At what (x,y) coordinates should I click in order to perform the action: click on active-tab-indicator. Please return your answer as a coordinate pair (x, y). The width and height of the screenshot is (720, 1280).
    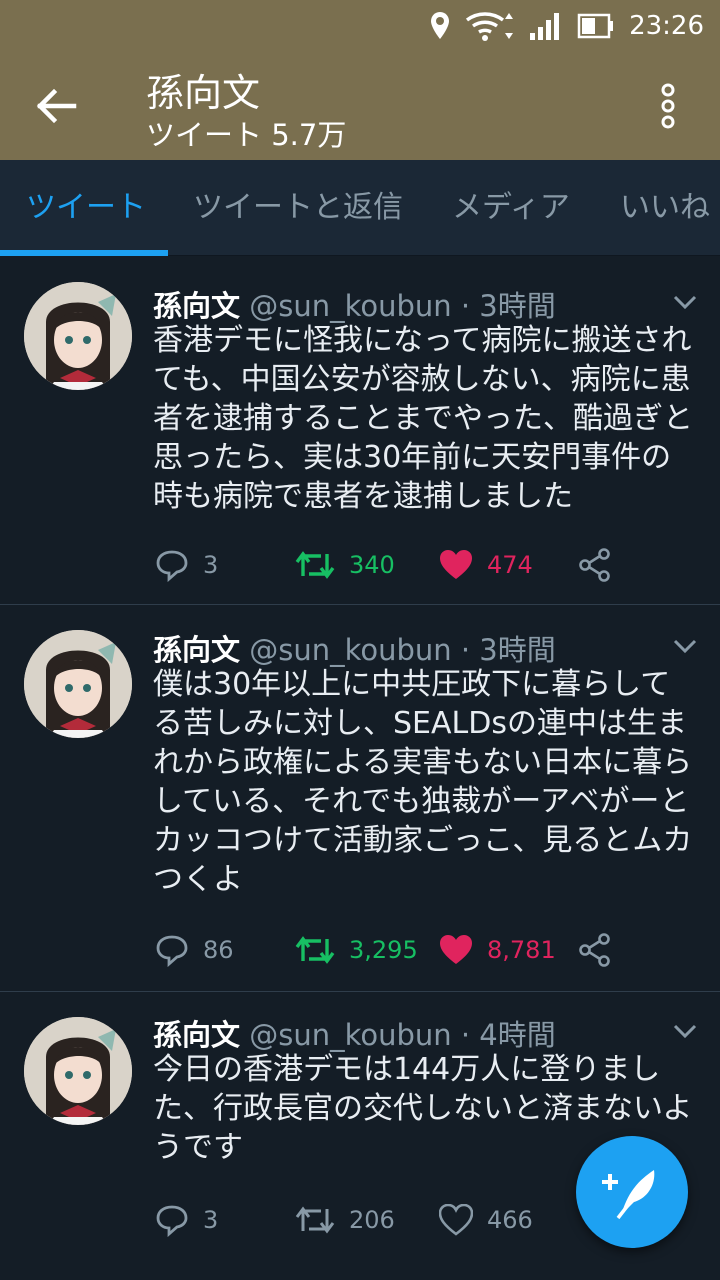
    Looking at the image, I should click on (84, 253).